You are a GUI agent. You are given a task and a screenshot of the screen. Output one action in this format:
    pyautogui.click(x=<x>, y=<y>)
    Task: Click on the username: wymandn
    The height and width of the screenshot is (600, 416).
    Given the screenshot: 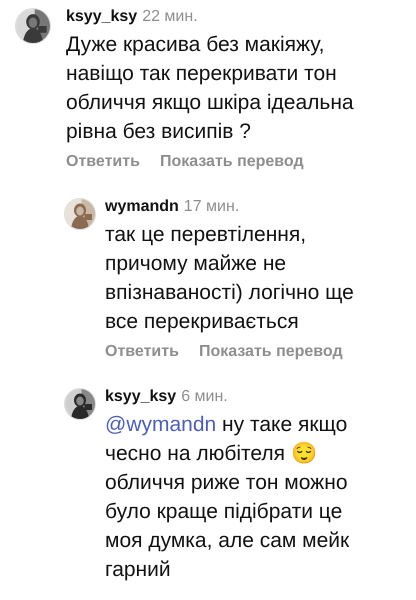 What is the action you would take?
    pyautogui.click(x=142, y=207)
    